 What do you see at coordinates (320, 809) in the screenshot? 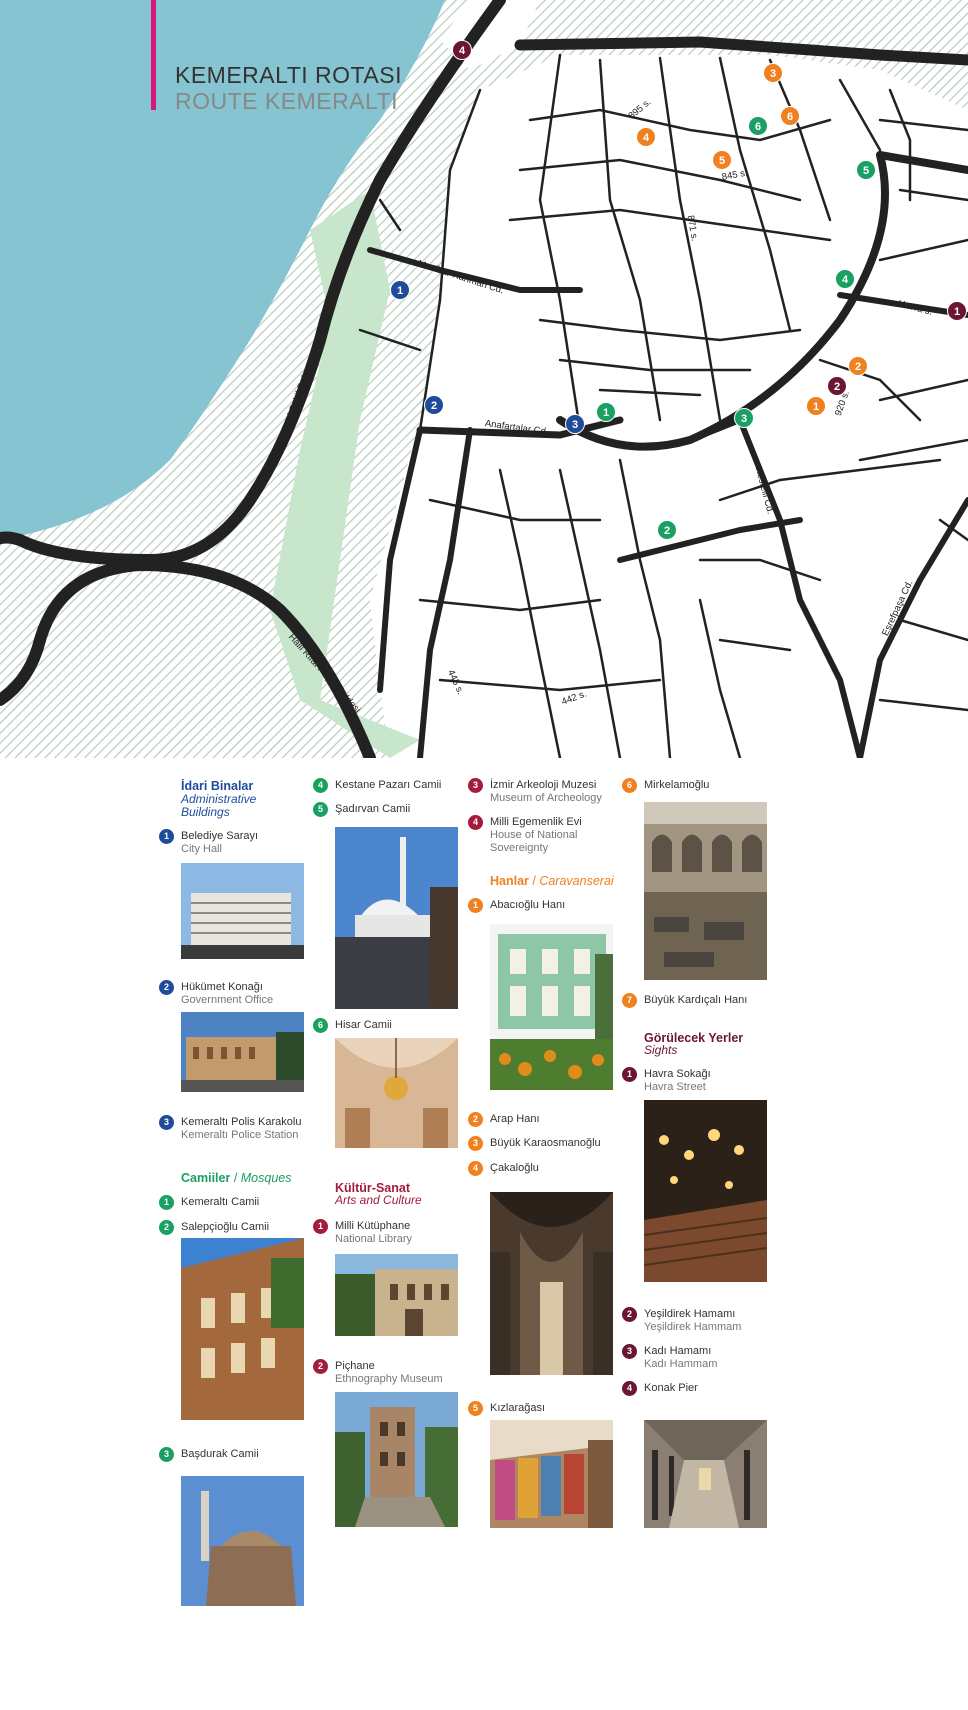
I see `number-badge: 5` at bounding box center [320, 809].